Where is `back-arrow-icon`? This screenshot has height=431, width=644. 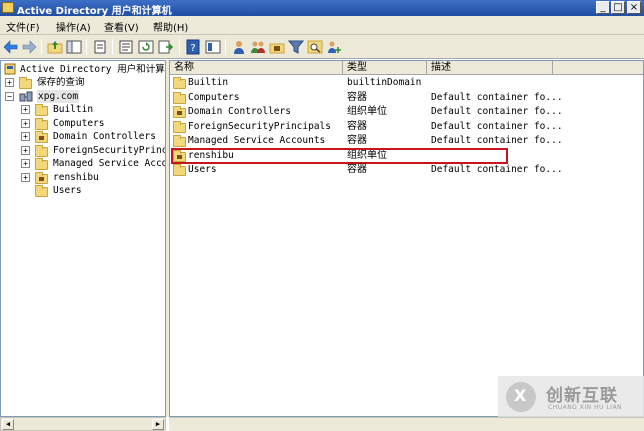
back-arrow-icon is located at coordinates (11, 47).